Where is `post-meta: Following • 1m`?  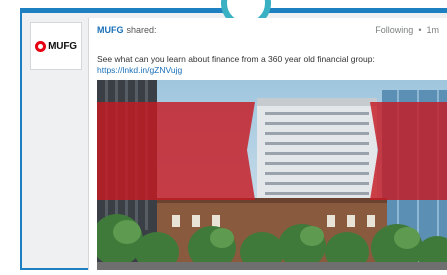 post-meta: Following • 1m is located at coordinates (407, 30).